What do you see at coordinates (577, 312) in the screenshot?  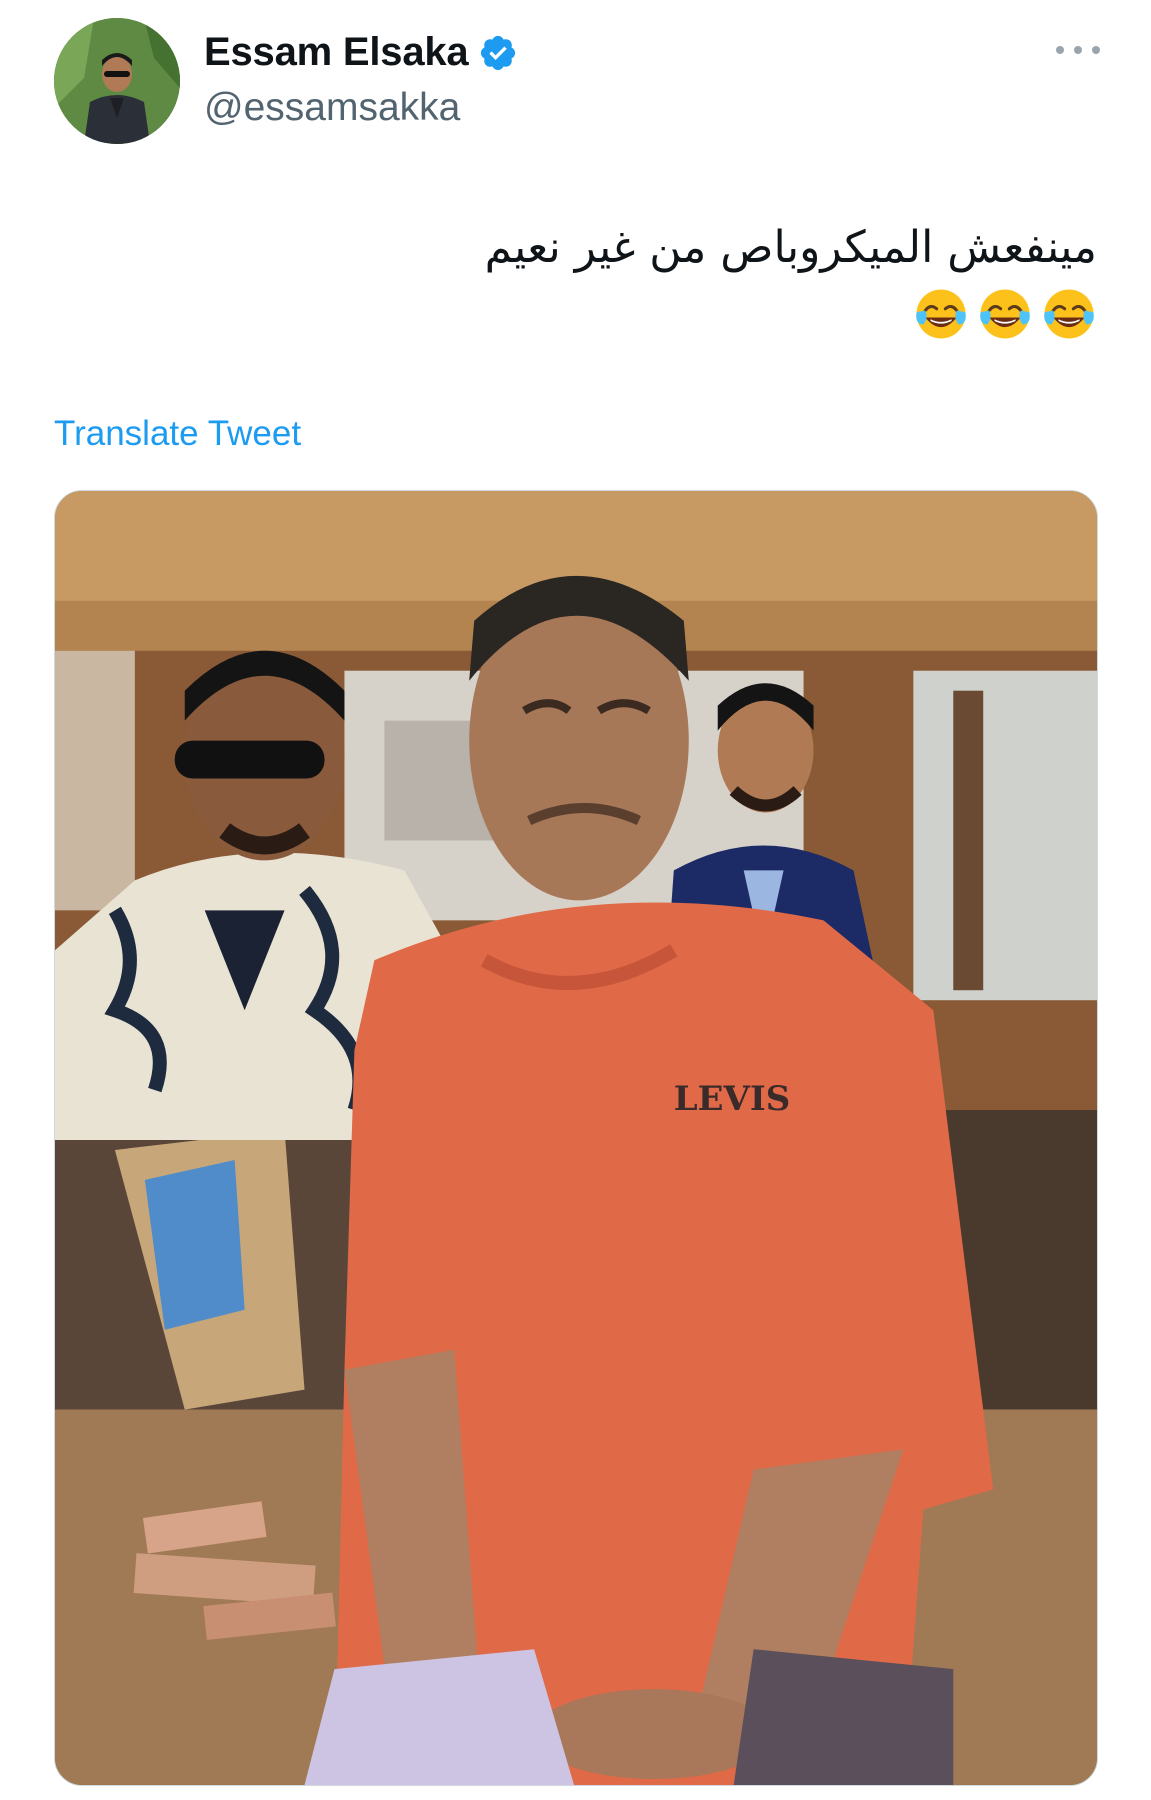 I see `emoji-row` at bounding box center [577, 312].